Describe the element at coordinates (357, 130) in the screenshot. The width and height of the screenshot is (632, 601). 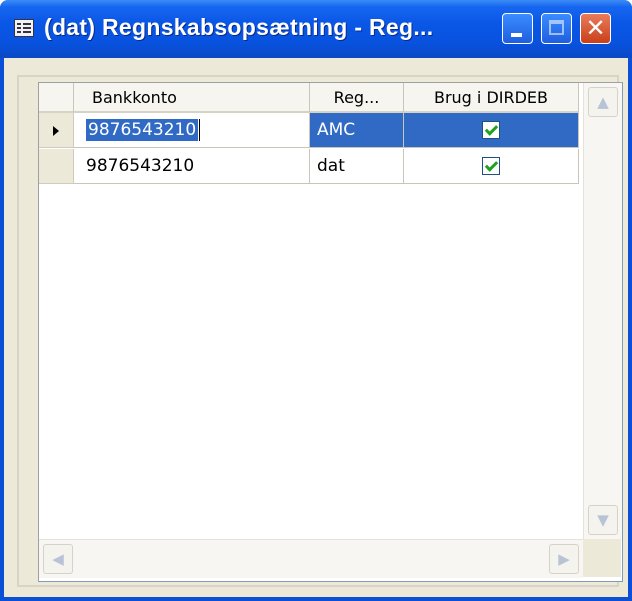
I see `reg-cell: AMC` at that location.